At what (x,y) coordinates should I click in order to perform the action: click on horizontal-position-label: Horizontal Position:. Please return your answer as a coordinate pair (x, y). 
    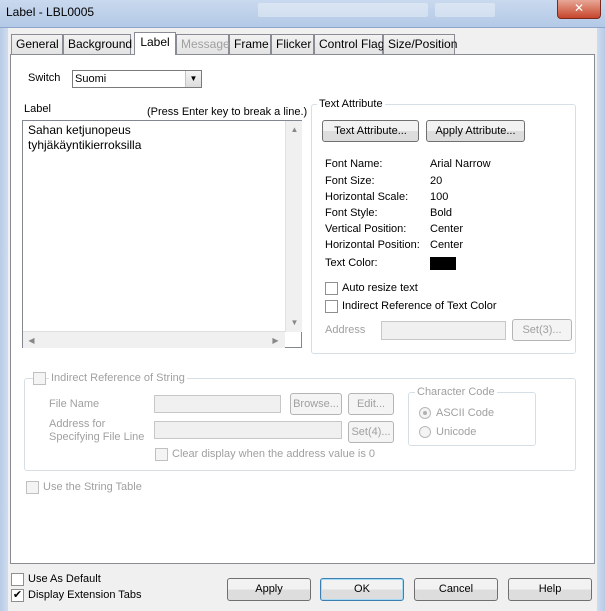
    Looking at the image, I should click on (372, 245).